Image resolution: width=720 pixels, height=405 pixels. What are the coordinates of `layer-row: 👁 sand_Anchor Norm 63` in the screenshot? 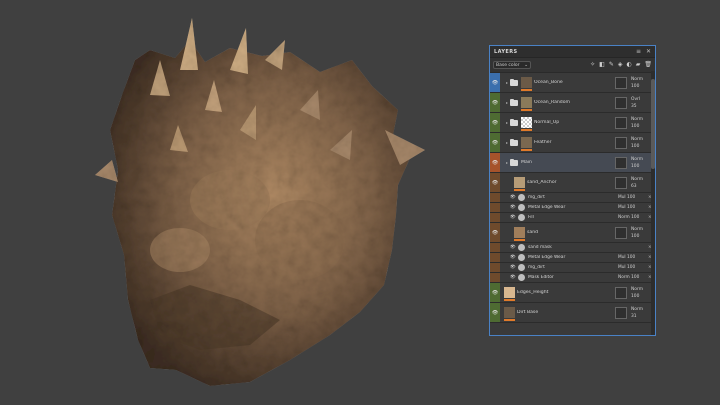 It's located at (572, 183).